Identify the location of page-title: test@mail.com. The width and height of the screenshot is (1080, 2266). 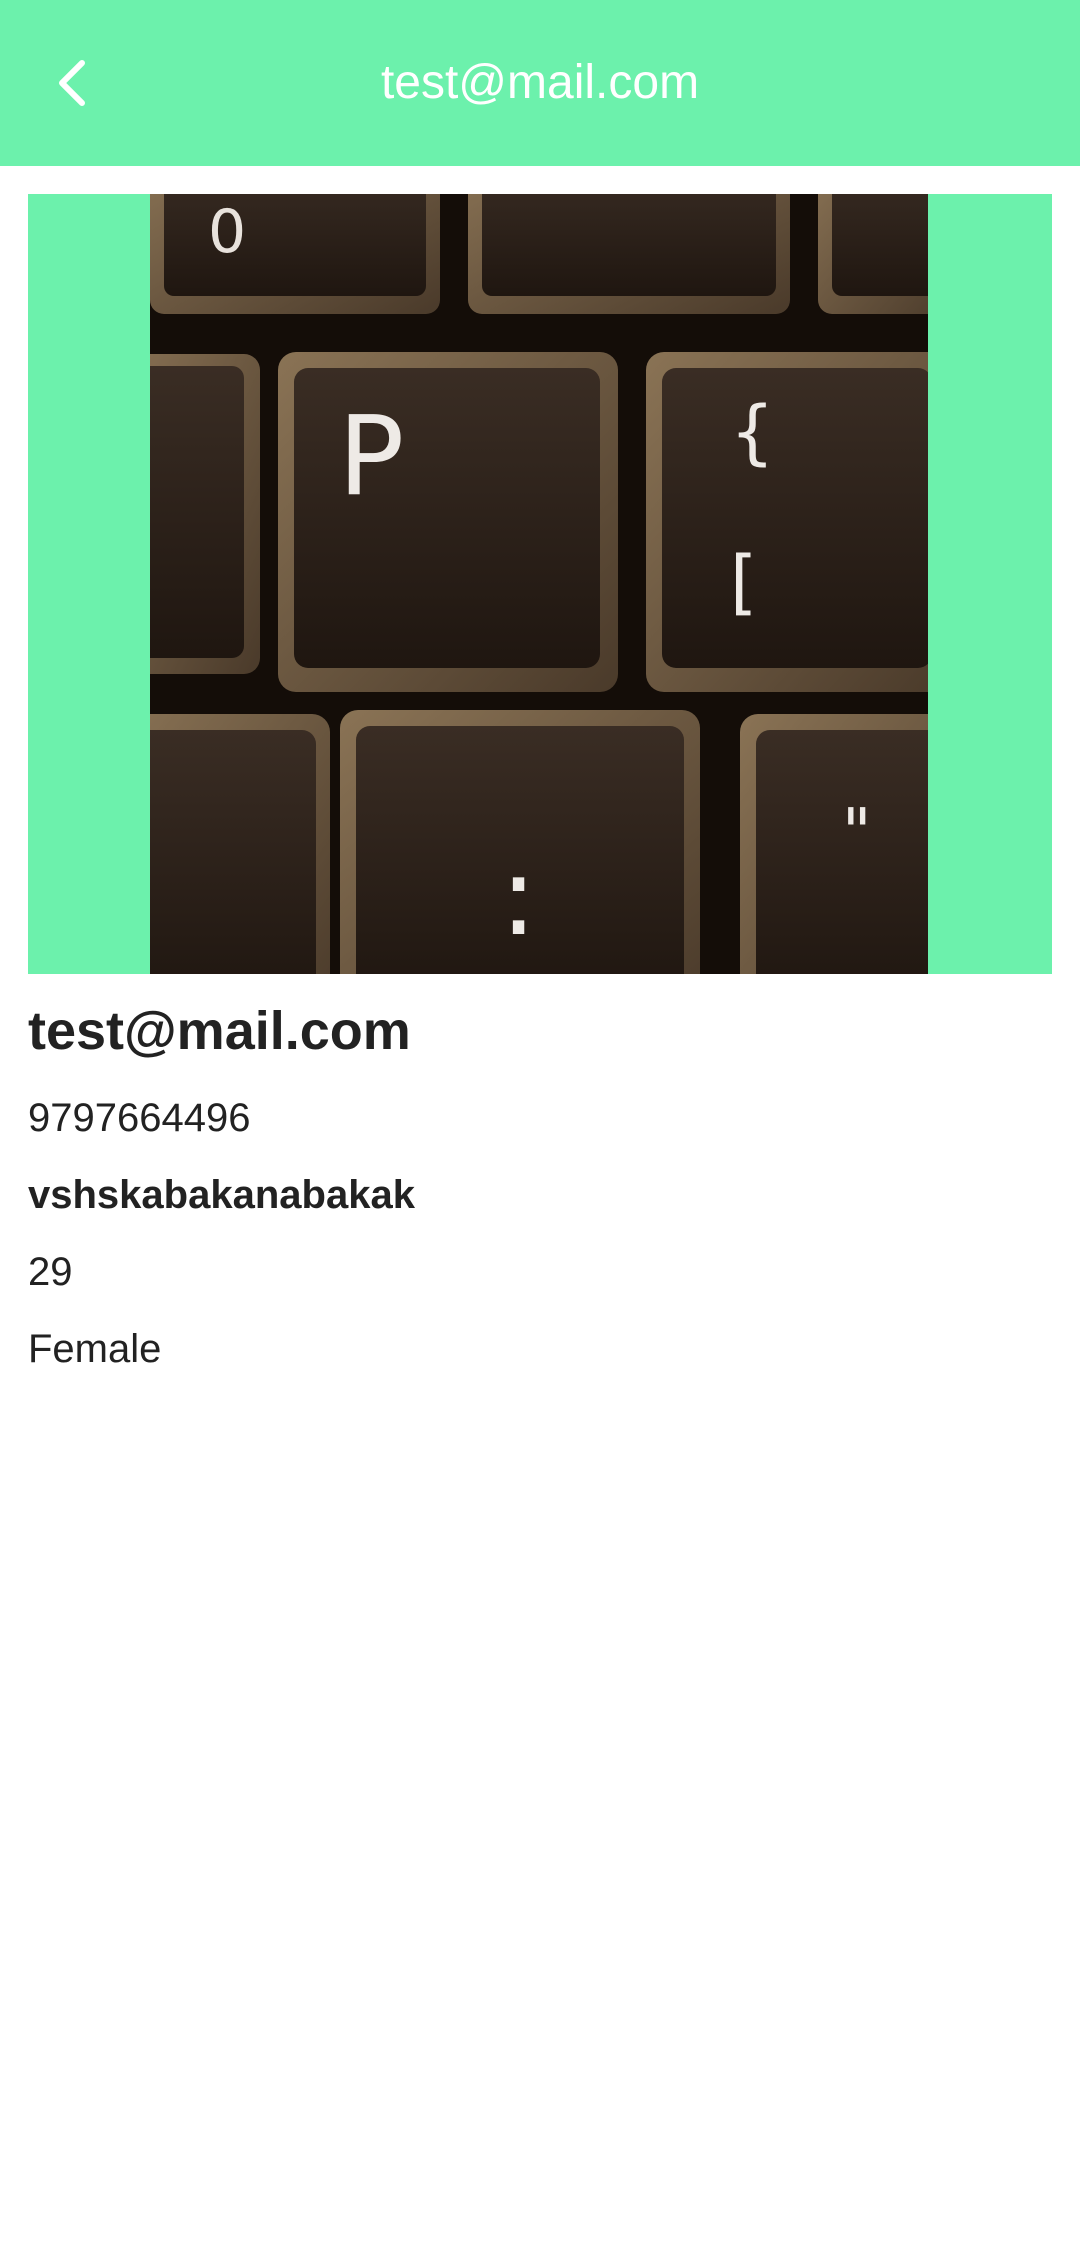
(540, 82).